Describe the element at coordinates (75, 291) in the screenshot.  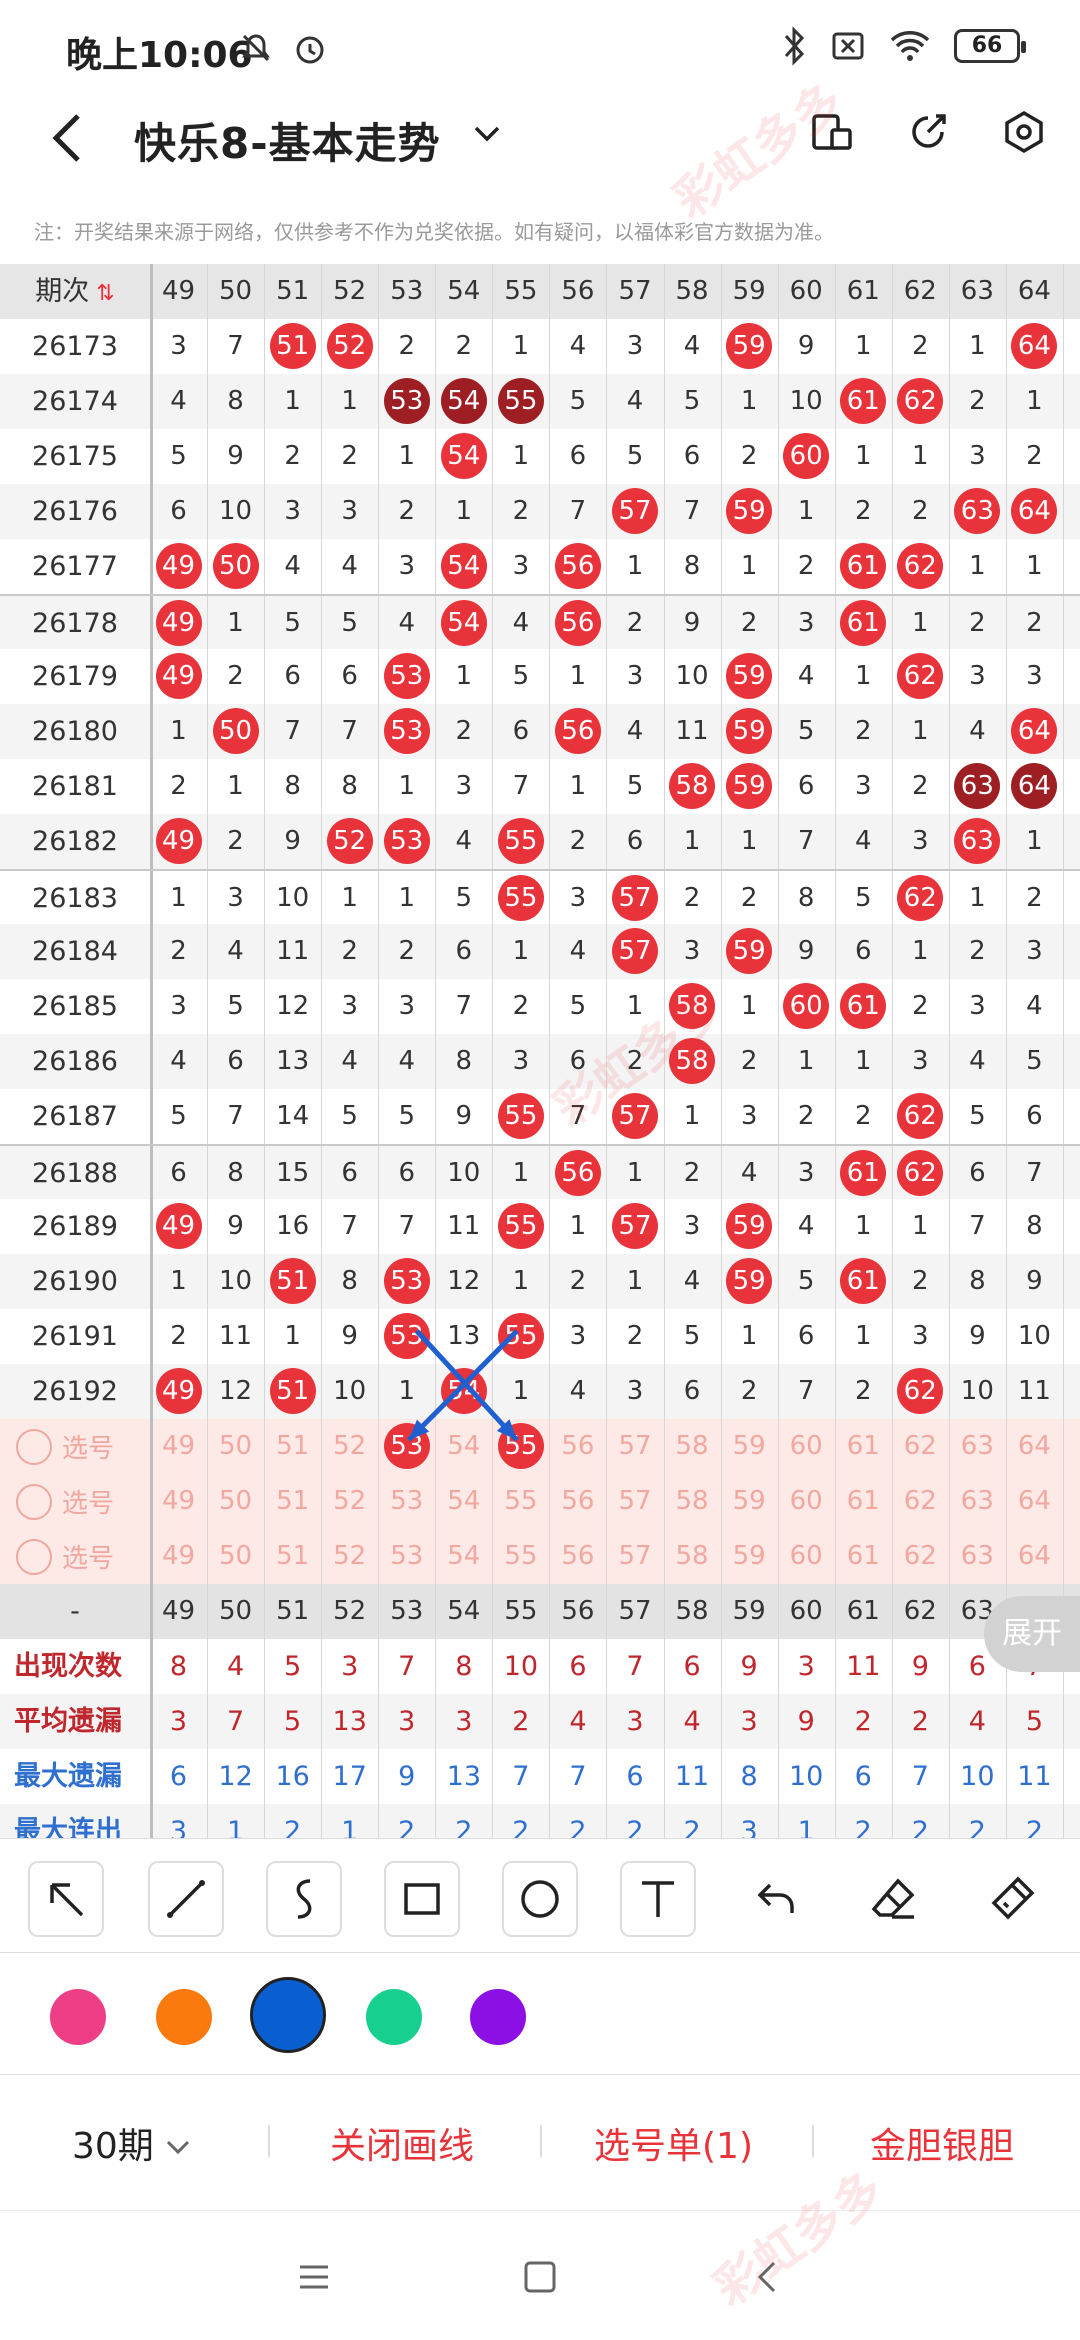
I see `header-issue-label: 期次 ⇅` at that location.